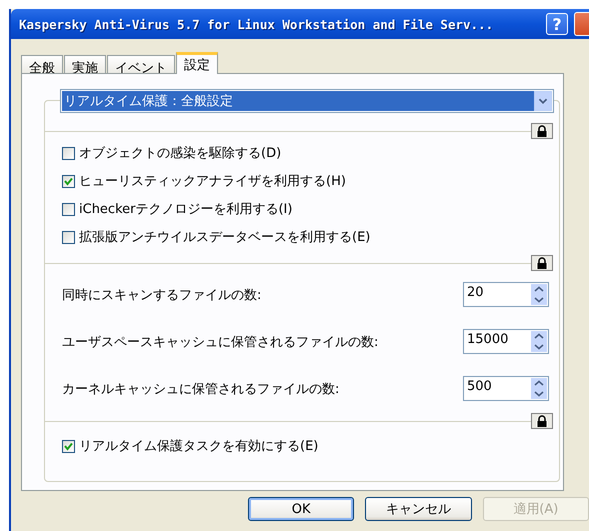 The width and height of the screenshot is (589, 531). What do you see at coordinates (506, 388) in the screenshot?
I see `number-spinner: 500` at bounding box center [506, 388].